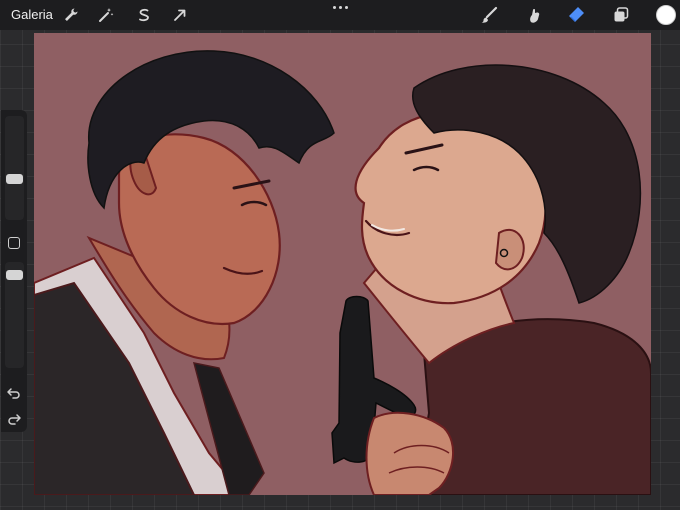 The width and height of the screenshot is (680, 510). Describe the element at coordinates (144, 15) in the screenshot. I see `selection-icon` at that location.